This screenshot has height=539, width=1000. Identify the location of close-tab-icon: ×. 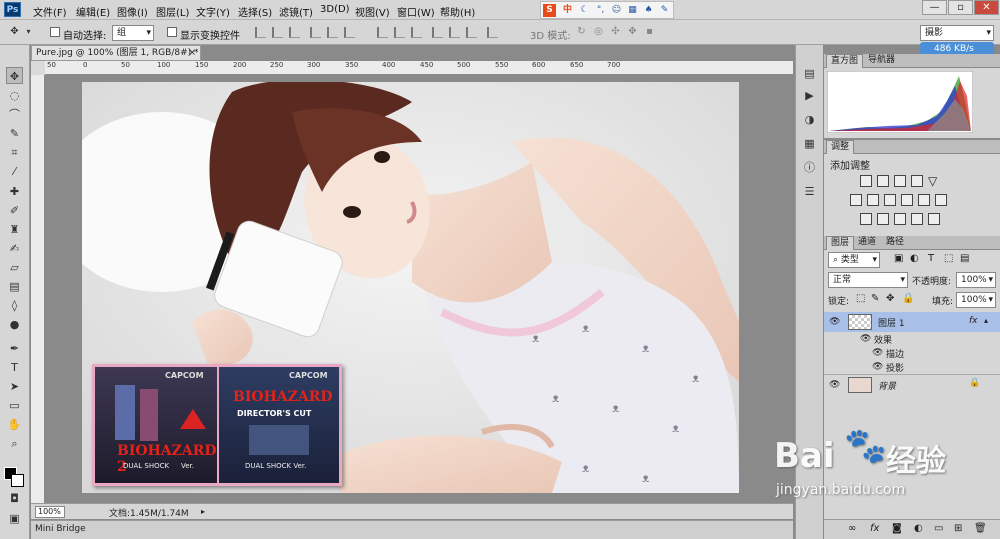
(192, 53).